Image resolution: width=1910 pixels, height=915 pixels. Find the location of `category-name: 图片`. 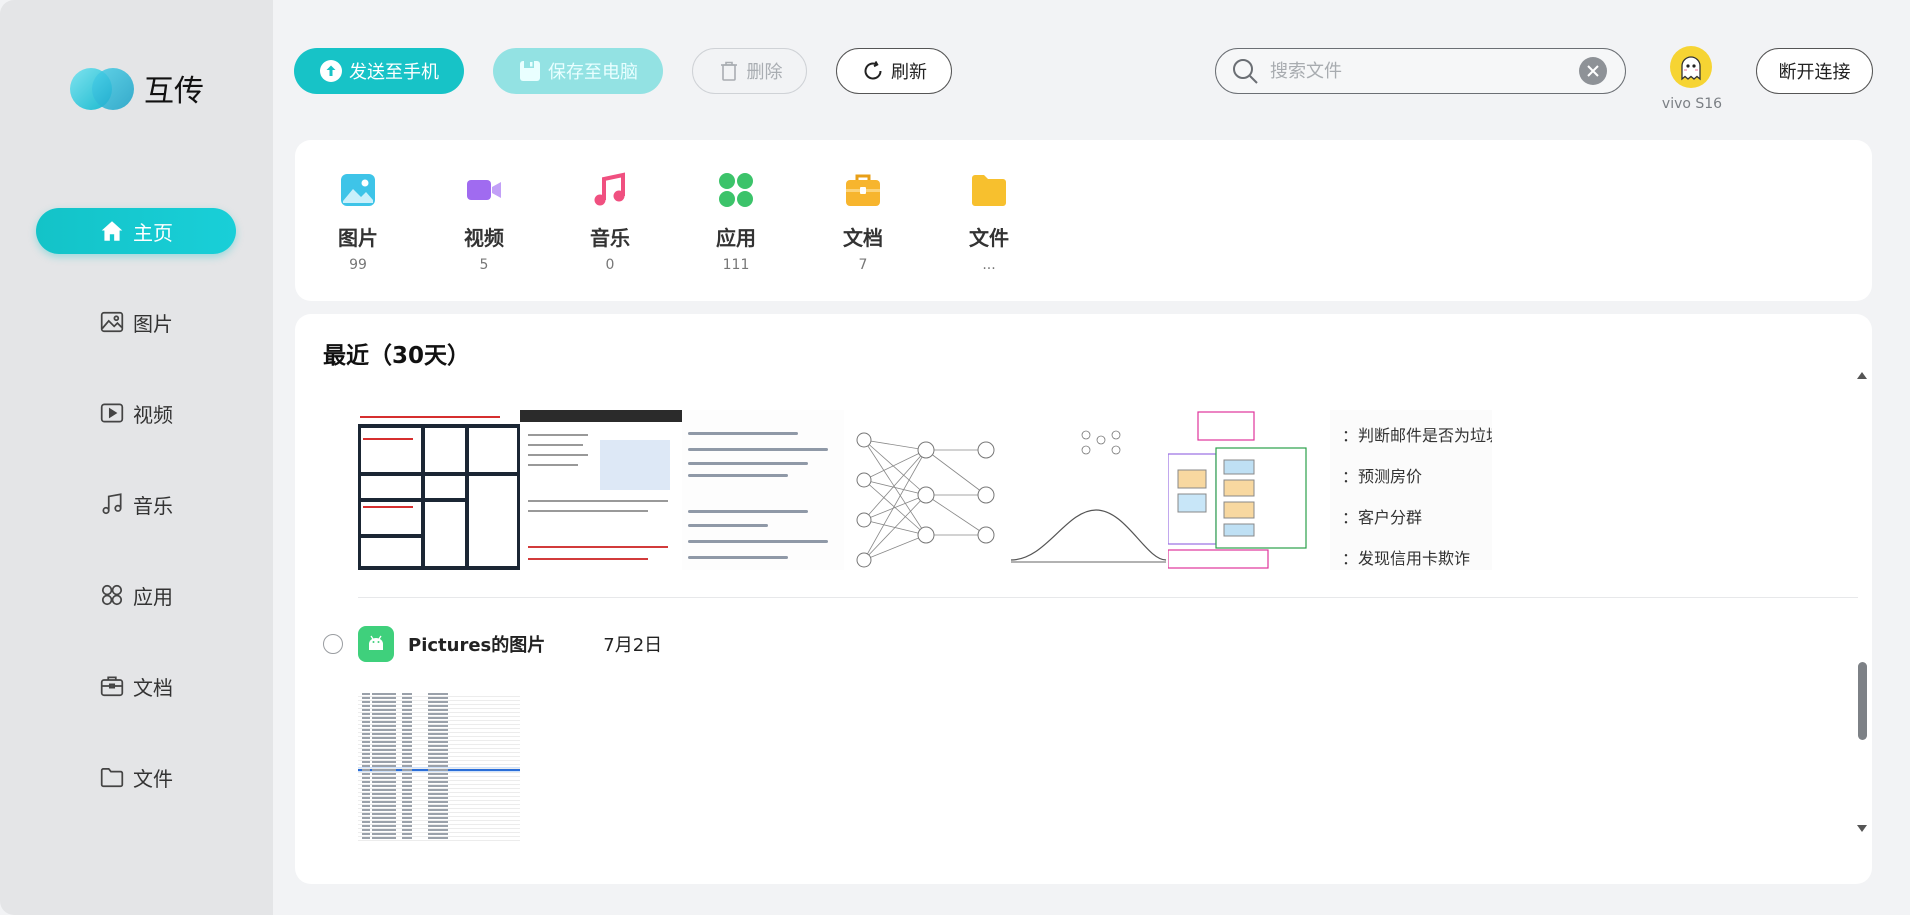

category-name: 图片 is located at coordinates (358, 238).